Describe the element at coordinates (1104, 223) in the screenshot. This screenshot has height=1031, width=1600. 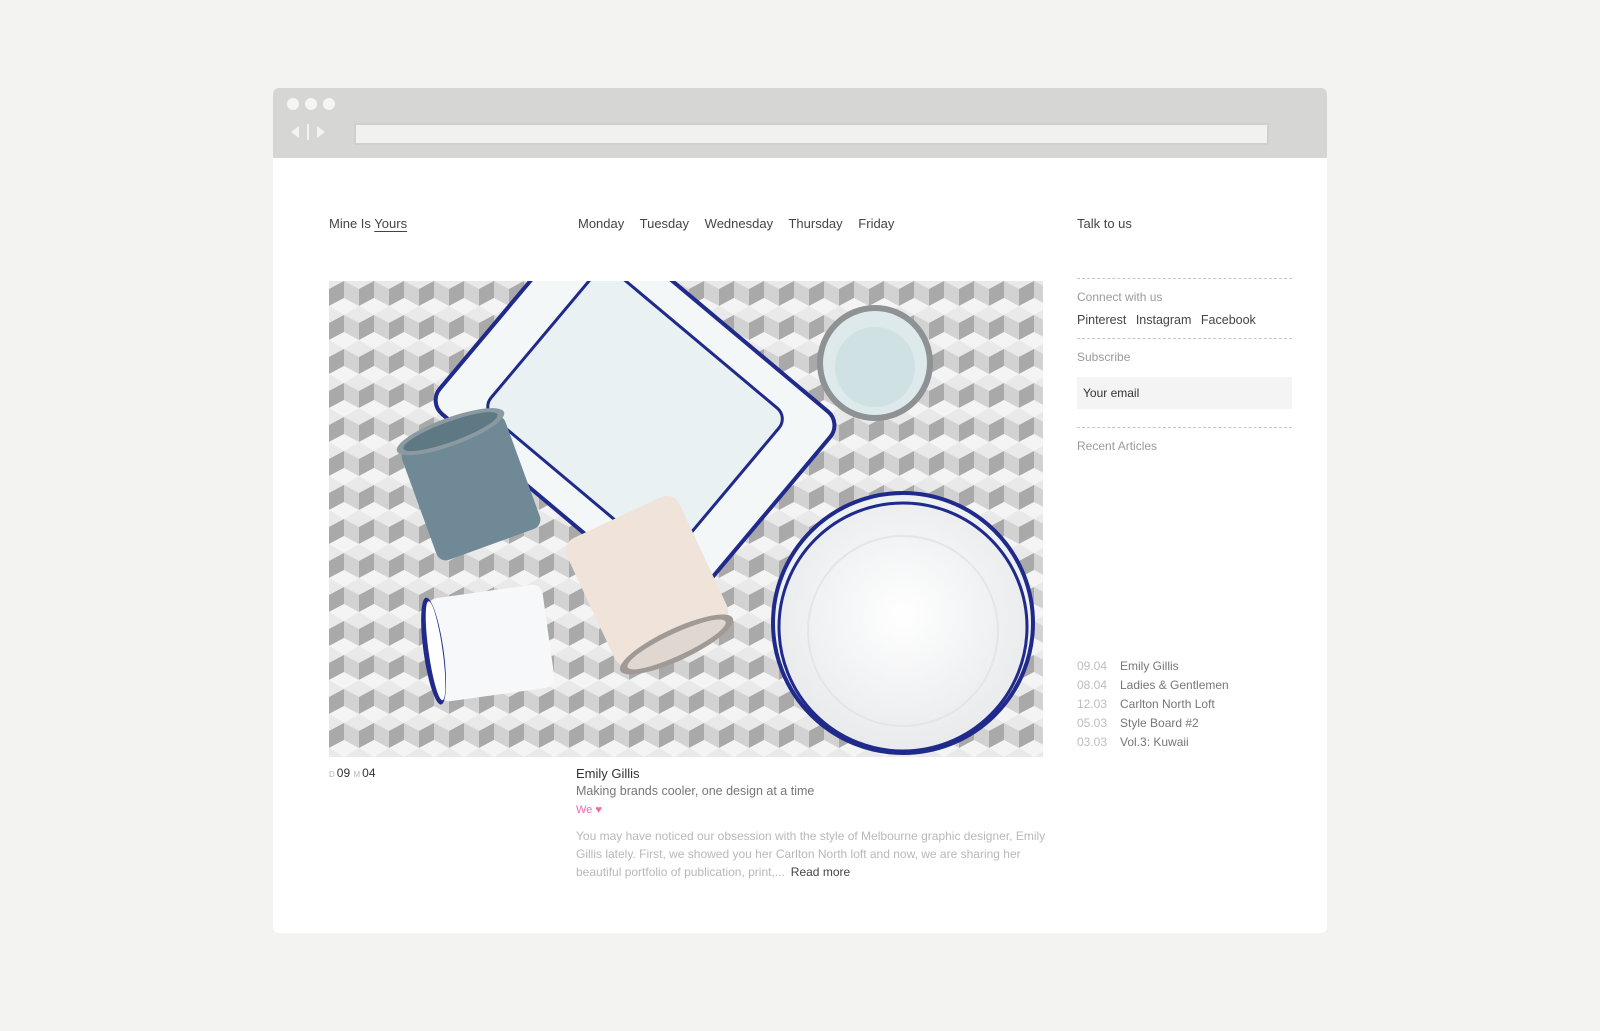
I see `contact-link: Talk to us` at that location.